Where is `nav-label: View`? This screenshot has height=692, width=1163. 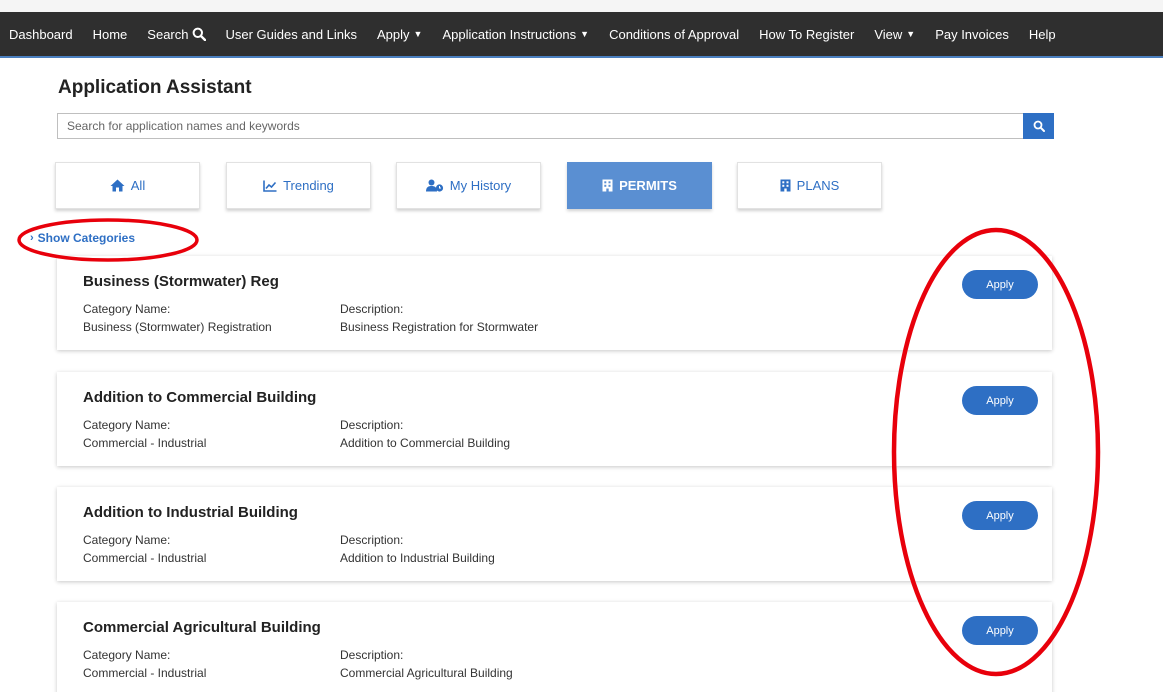 nav-label: View is located at coordinates (888, 34).